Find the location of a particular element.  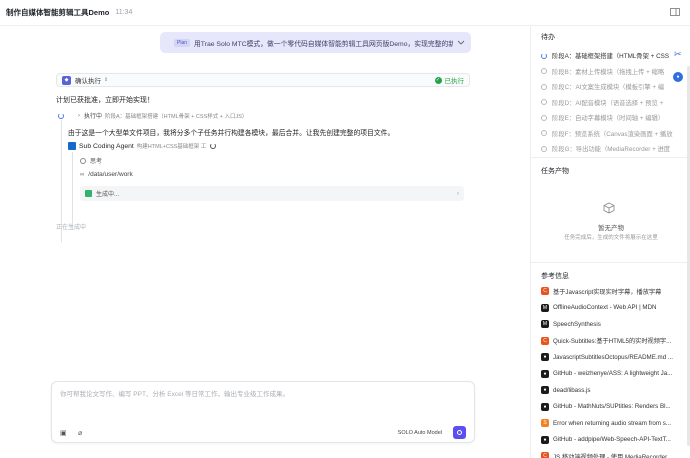

todo-item: 阶段D：AI配音模块（语音选择 + 预览 + is located at coordinates (611, 102).